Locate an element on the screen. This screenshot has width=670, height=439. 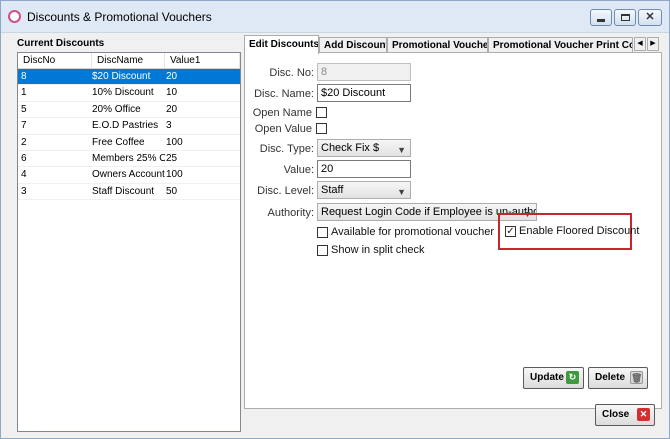
tab-add-discount: Add Discount is located at coordinates (353, 45).